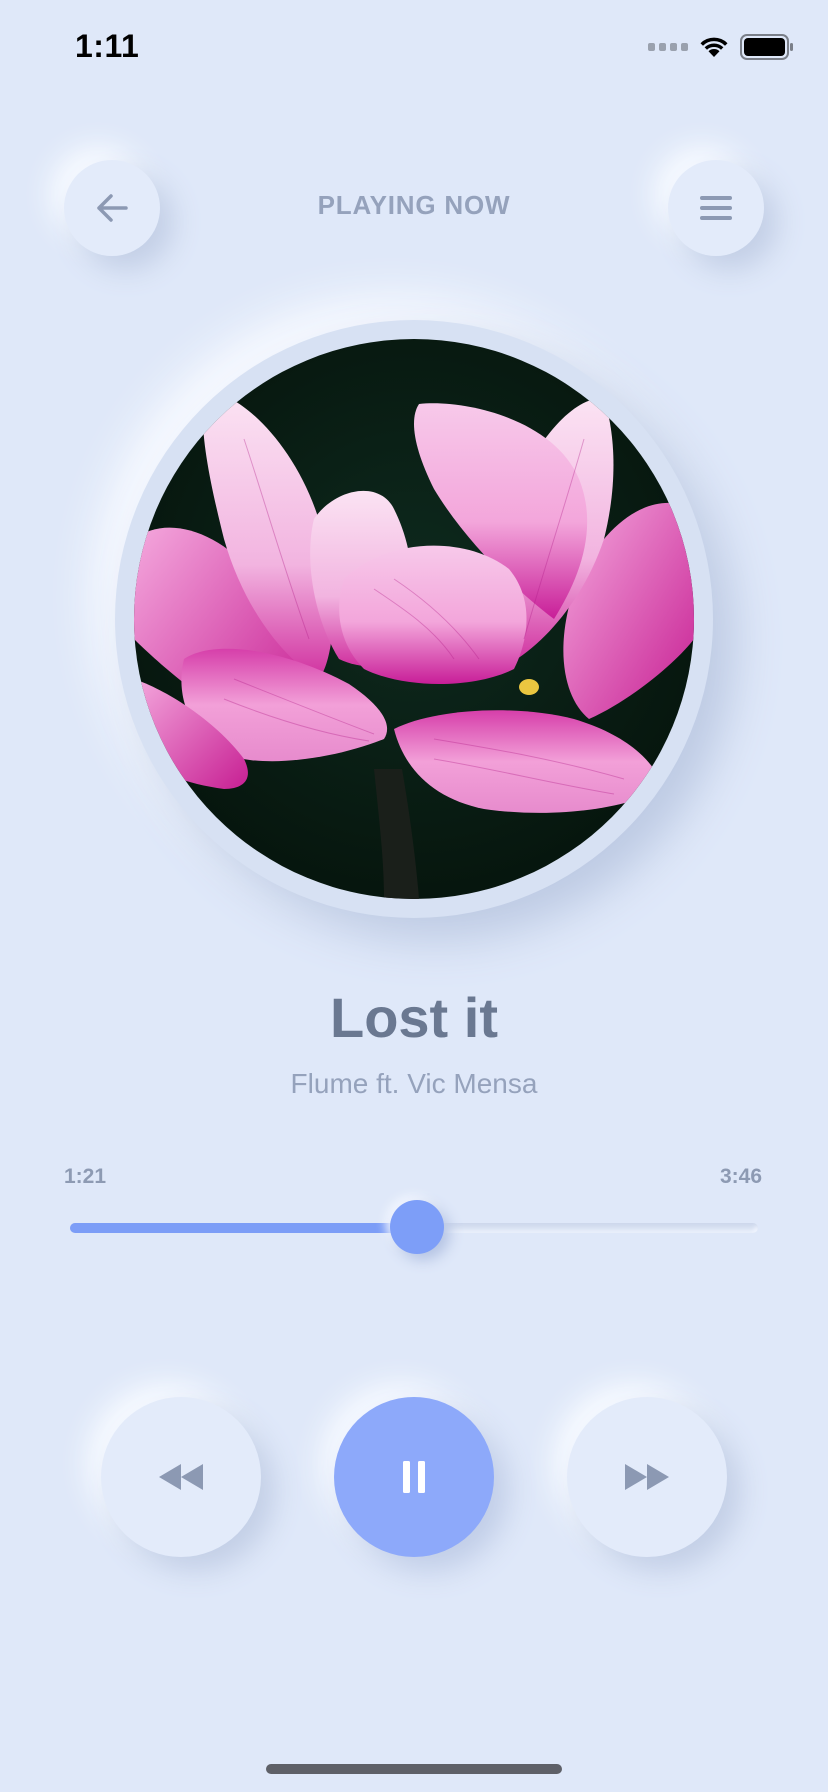 The width and height of the screenshot is (828, 1792). I want to click on hamburger-menu-icon, so click(716, 208).